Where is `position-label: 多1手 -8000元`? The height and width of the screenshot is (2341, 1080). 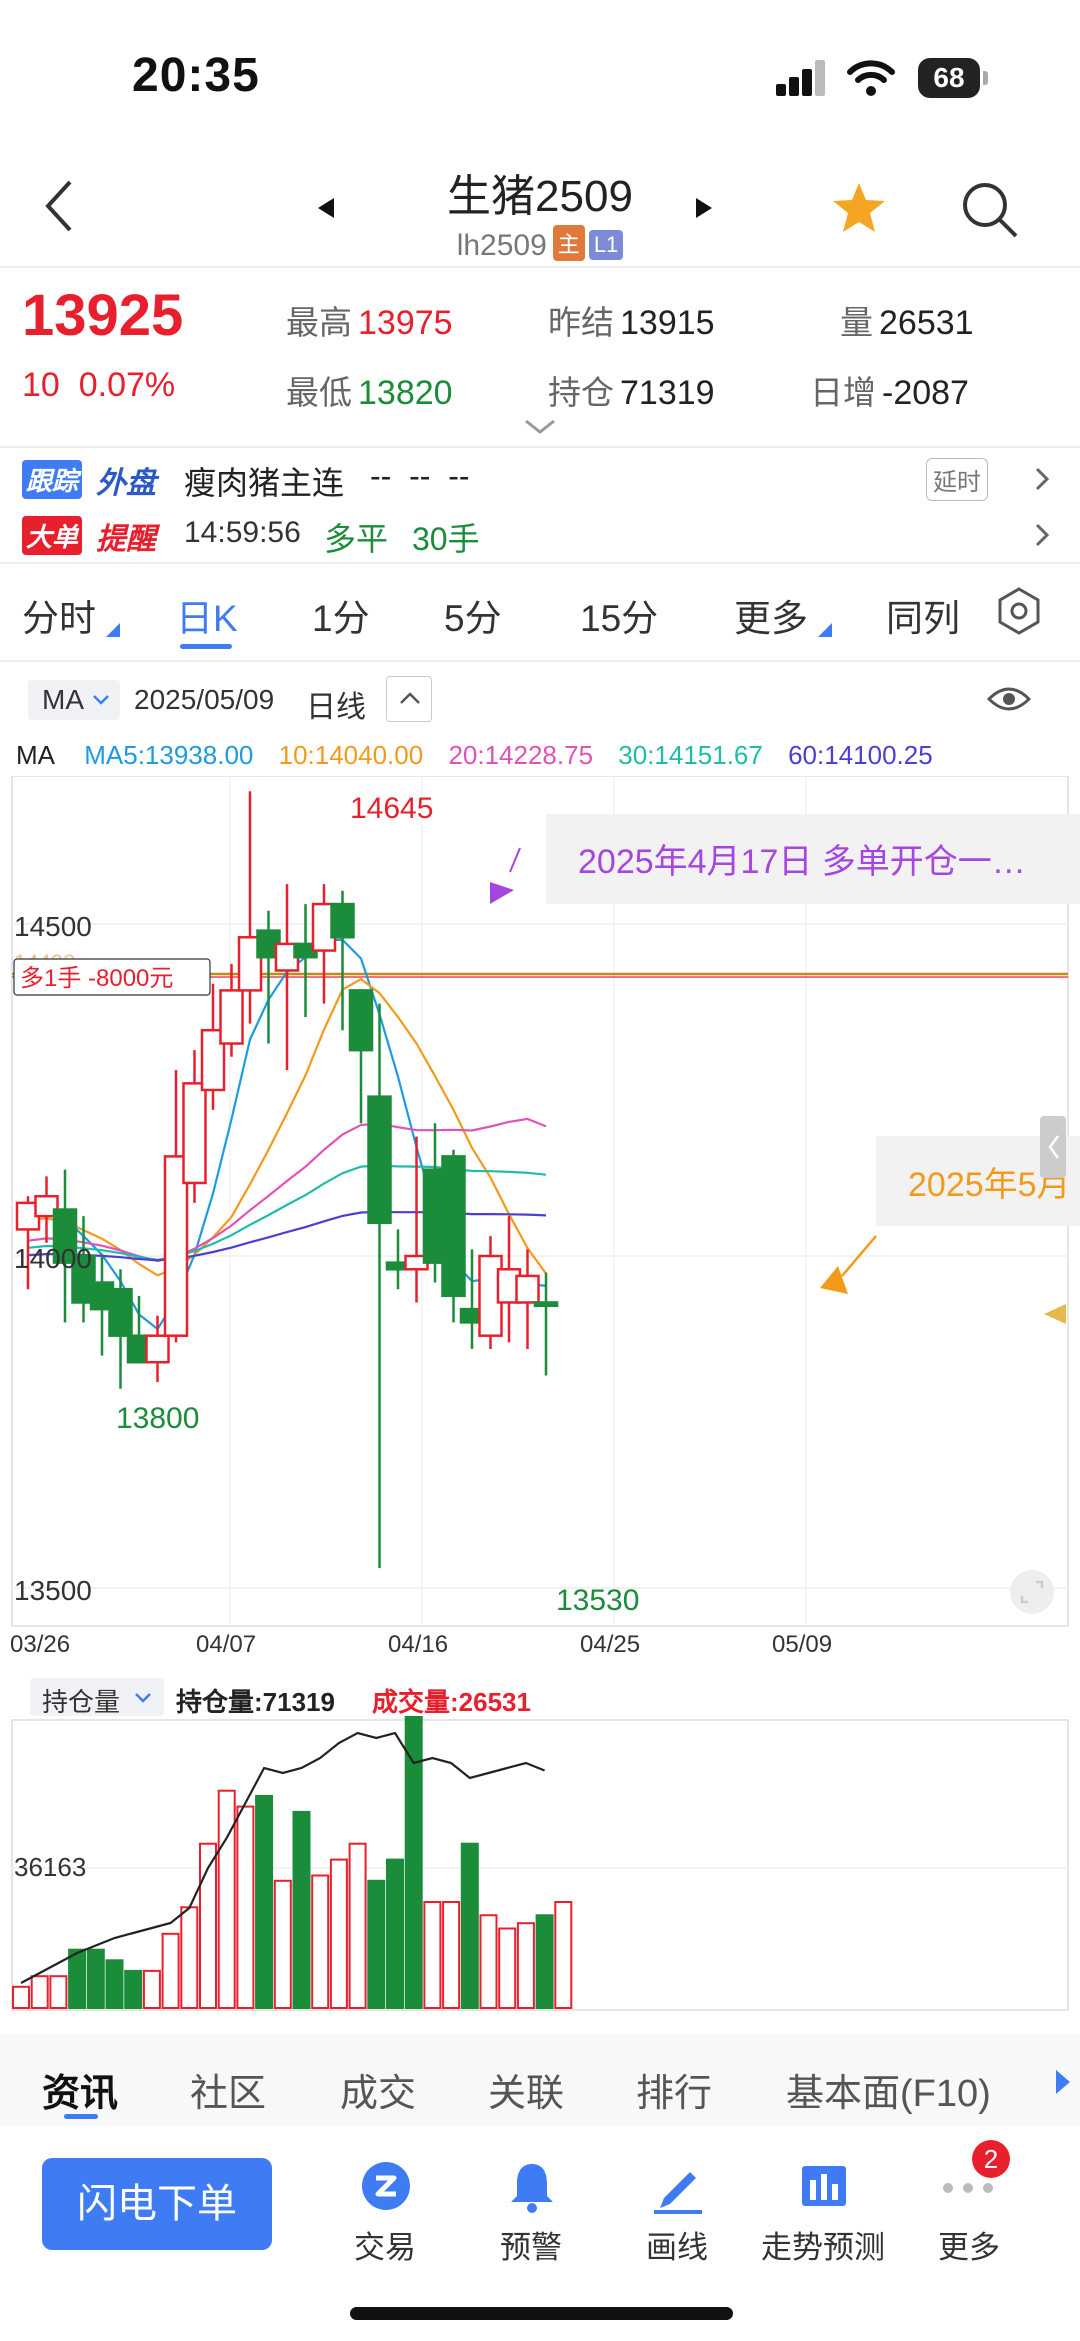 position-label: 多1手 -8000元 is located at coordinates (96, 978).